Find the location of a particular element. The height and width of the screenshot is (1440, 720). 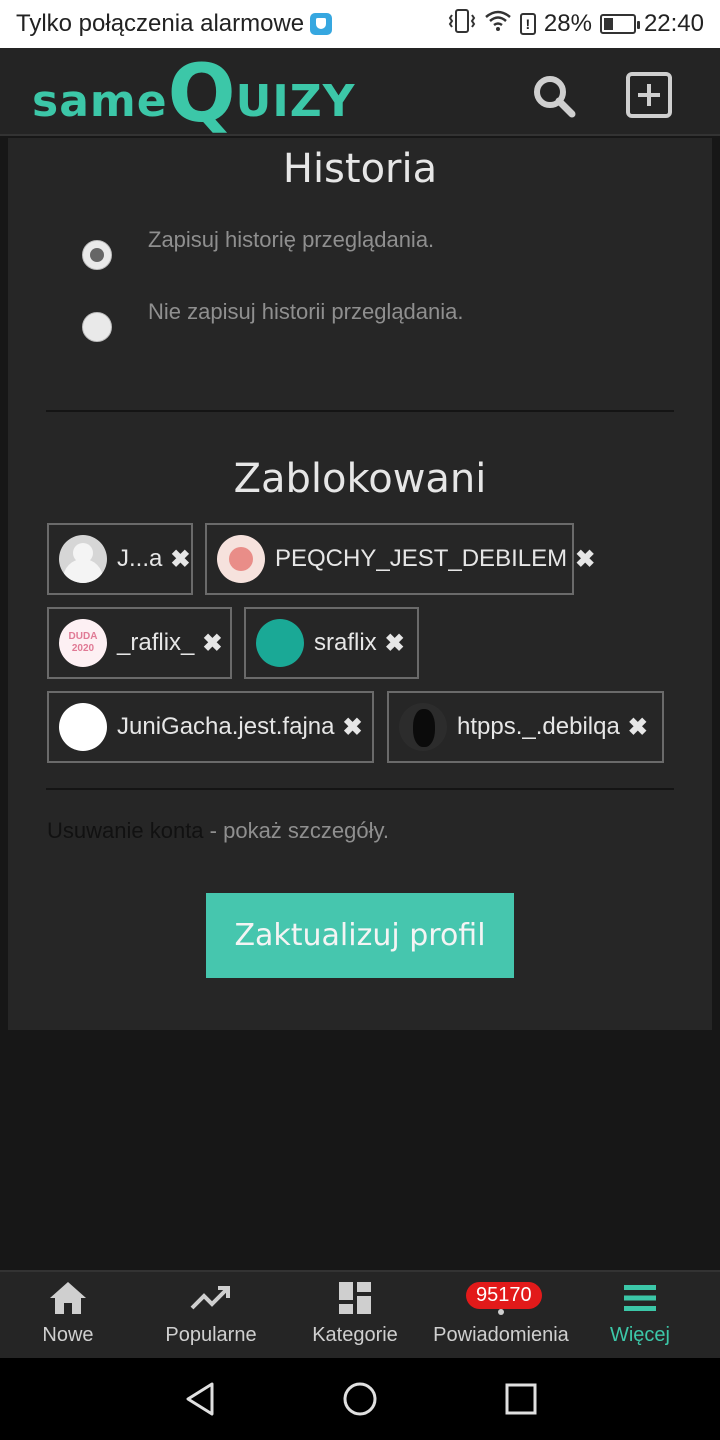

samequizy-logo: same Q UIZY is located at coordinates (193, 94).